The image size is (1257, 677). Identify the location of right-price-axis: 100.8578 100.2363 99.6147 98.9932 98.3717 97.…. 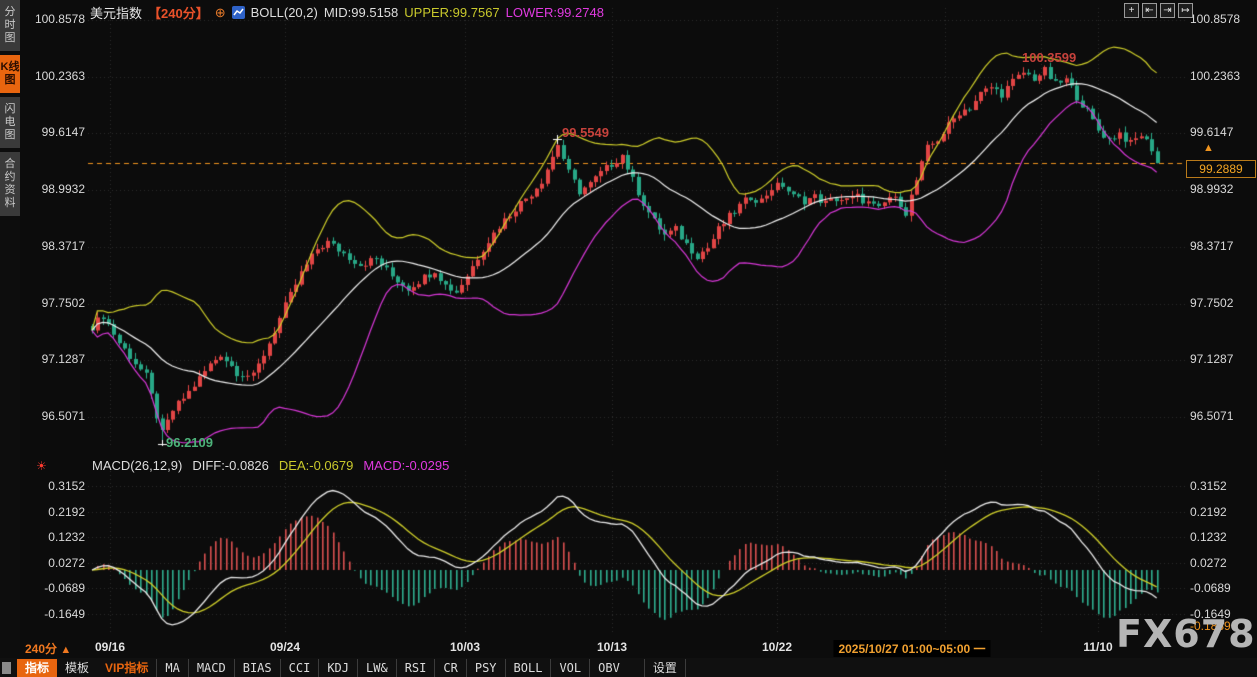
(1222, 338).